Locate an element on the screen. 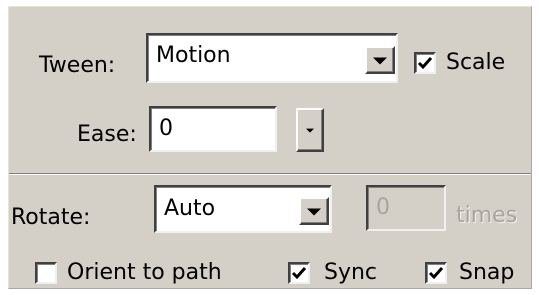 Image resolution: width=540 pixels, height=295 pixels. tween-dropdown-button is located at coordinates (380, 60).